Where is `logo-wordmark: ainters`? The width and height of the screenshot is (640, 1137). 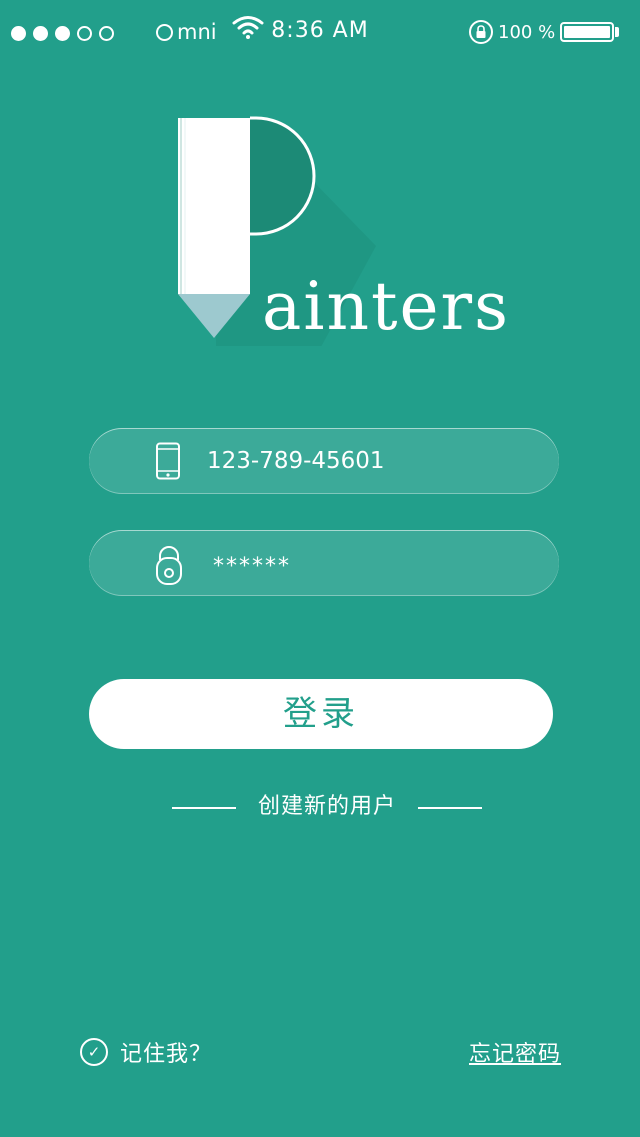
logo-wordmark: ainters is located at coordinates (386, 306).